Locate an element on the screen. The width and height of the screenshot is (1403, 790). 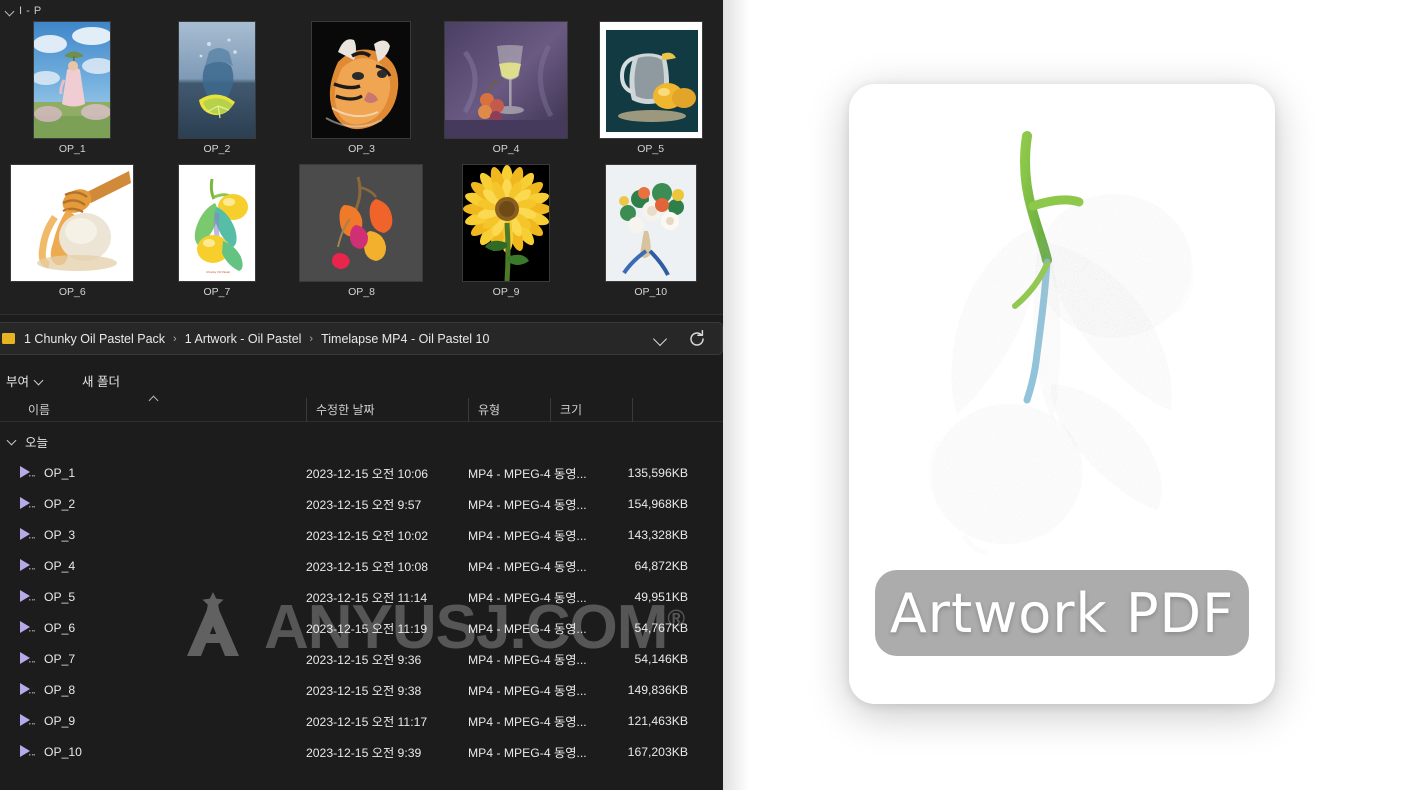
thumbnail-label: OP_9 is located at coordinates (506, 292).